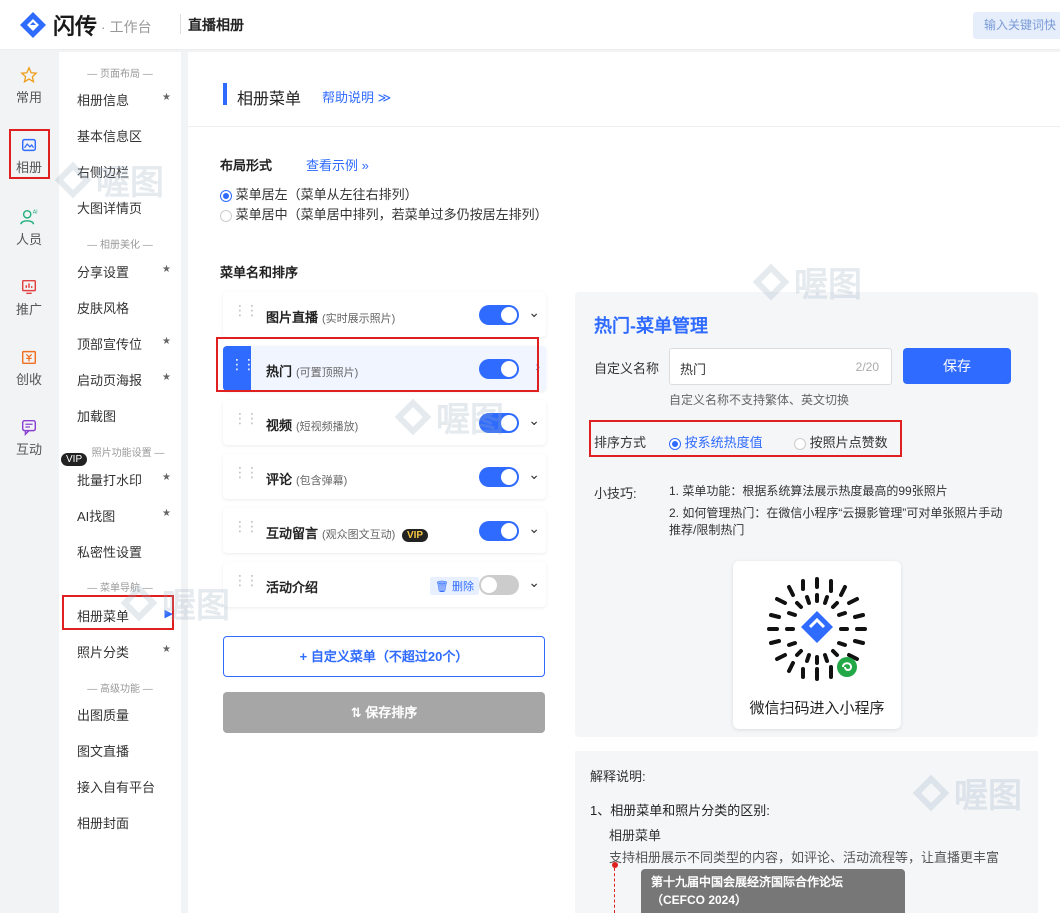 The width and height of the screenshot is (1060, 913). I want to click on heading-bar, so click(225, 94).